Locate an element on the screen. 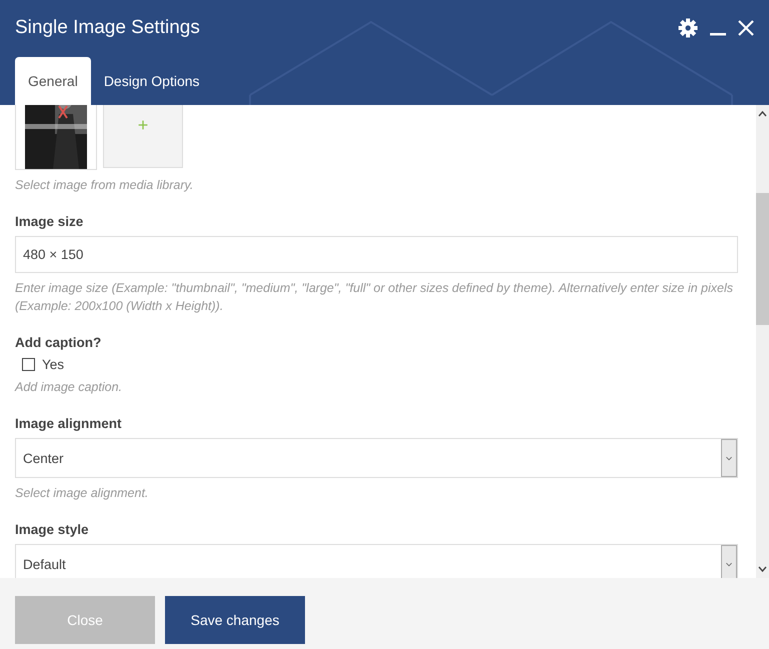 This screenshot has height=649, width=769. field-label: Image alignment is located at coordinates (69, 423).